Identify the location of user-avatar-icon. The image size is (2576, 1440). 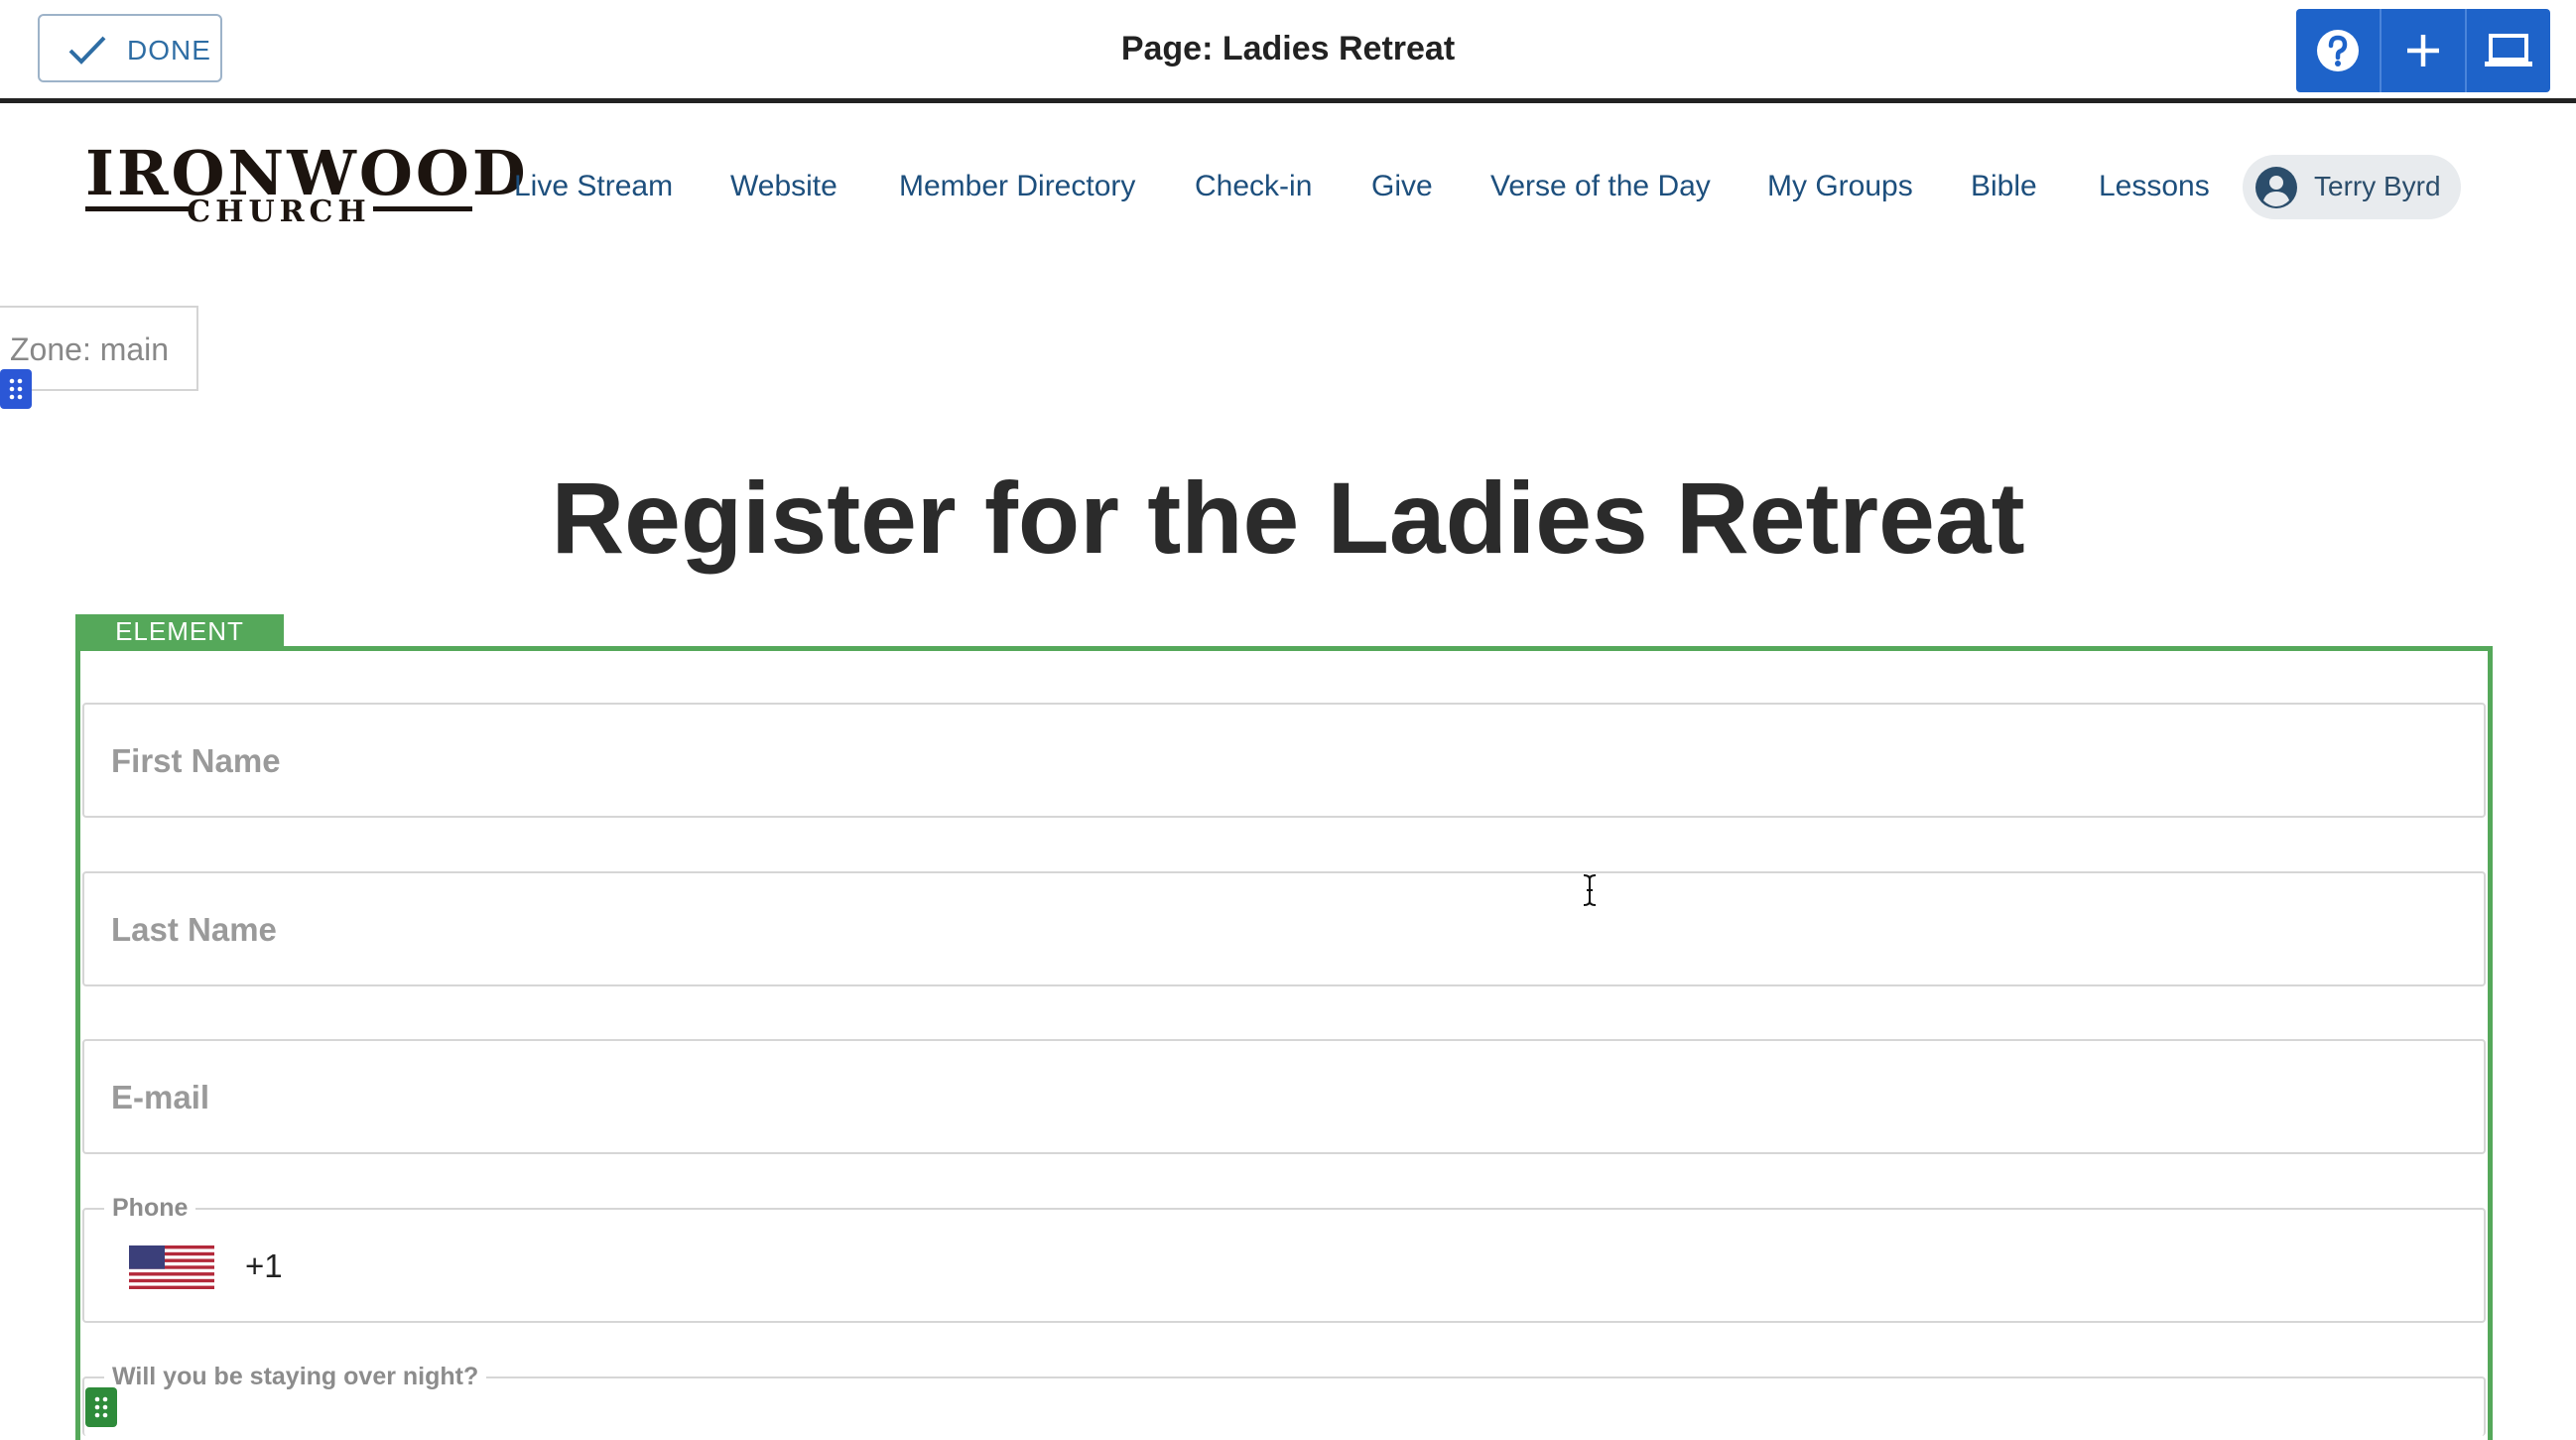
(2276, 188).